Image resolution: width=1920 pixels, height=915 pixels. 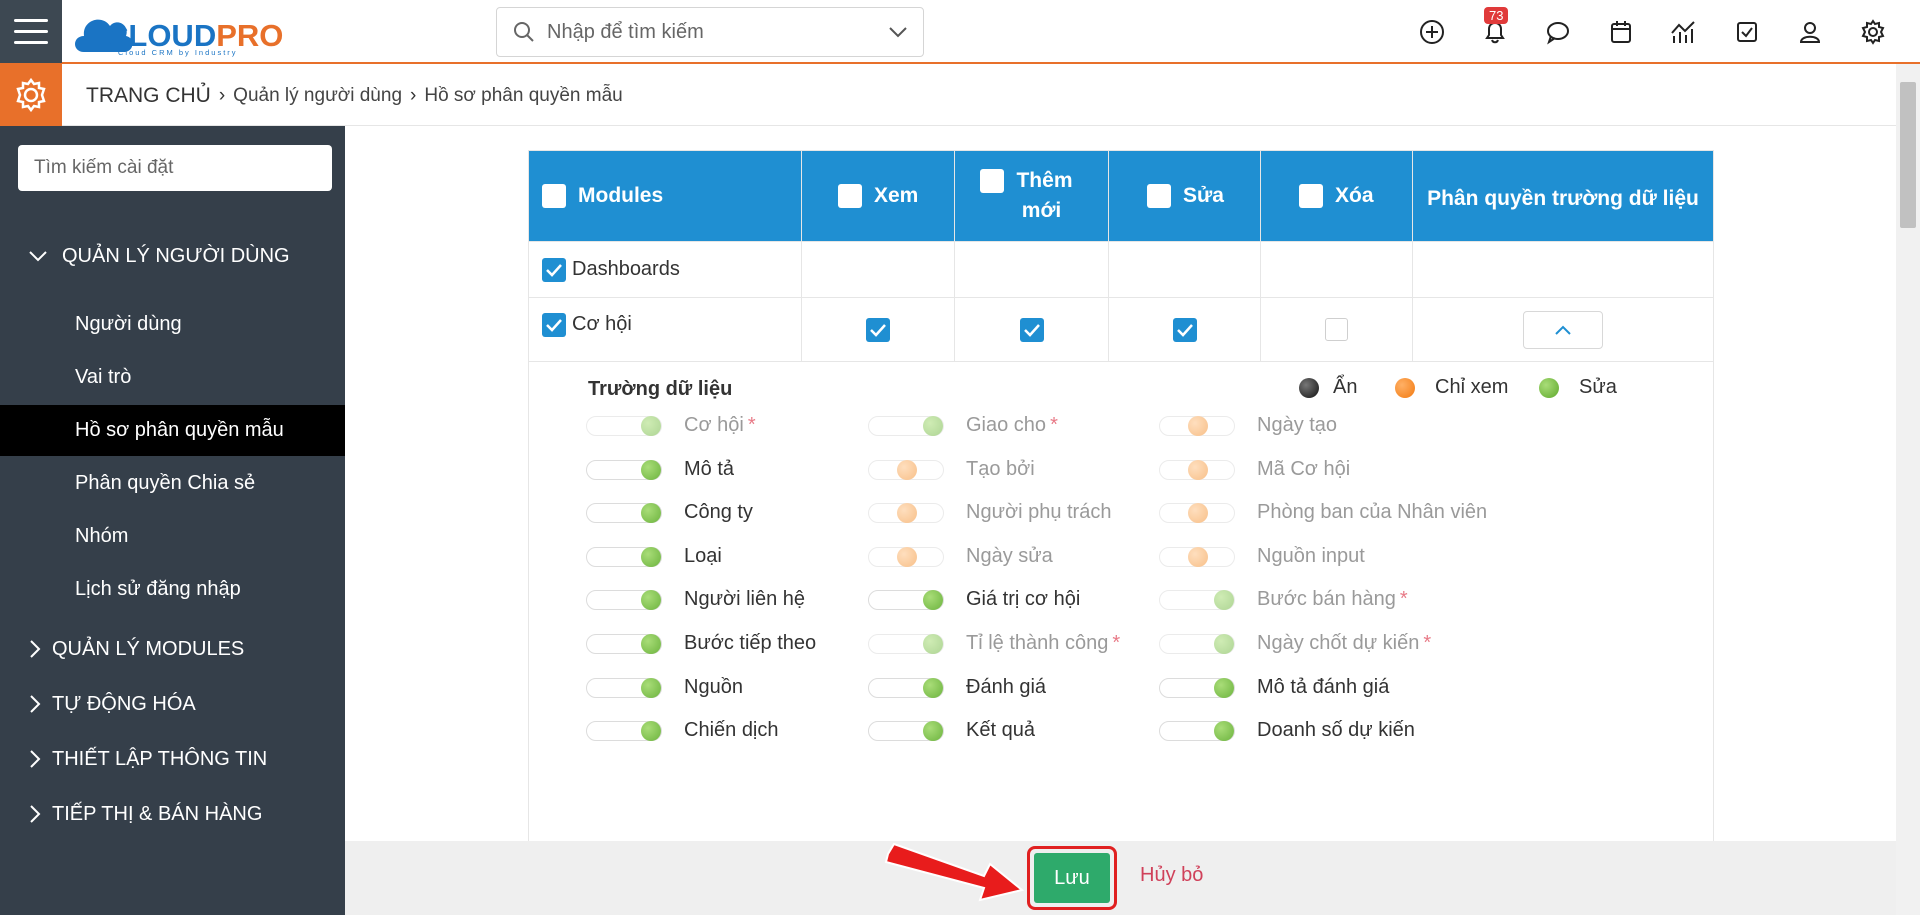 I want to click on menu-icon, so click(x=31, y=31).